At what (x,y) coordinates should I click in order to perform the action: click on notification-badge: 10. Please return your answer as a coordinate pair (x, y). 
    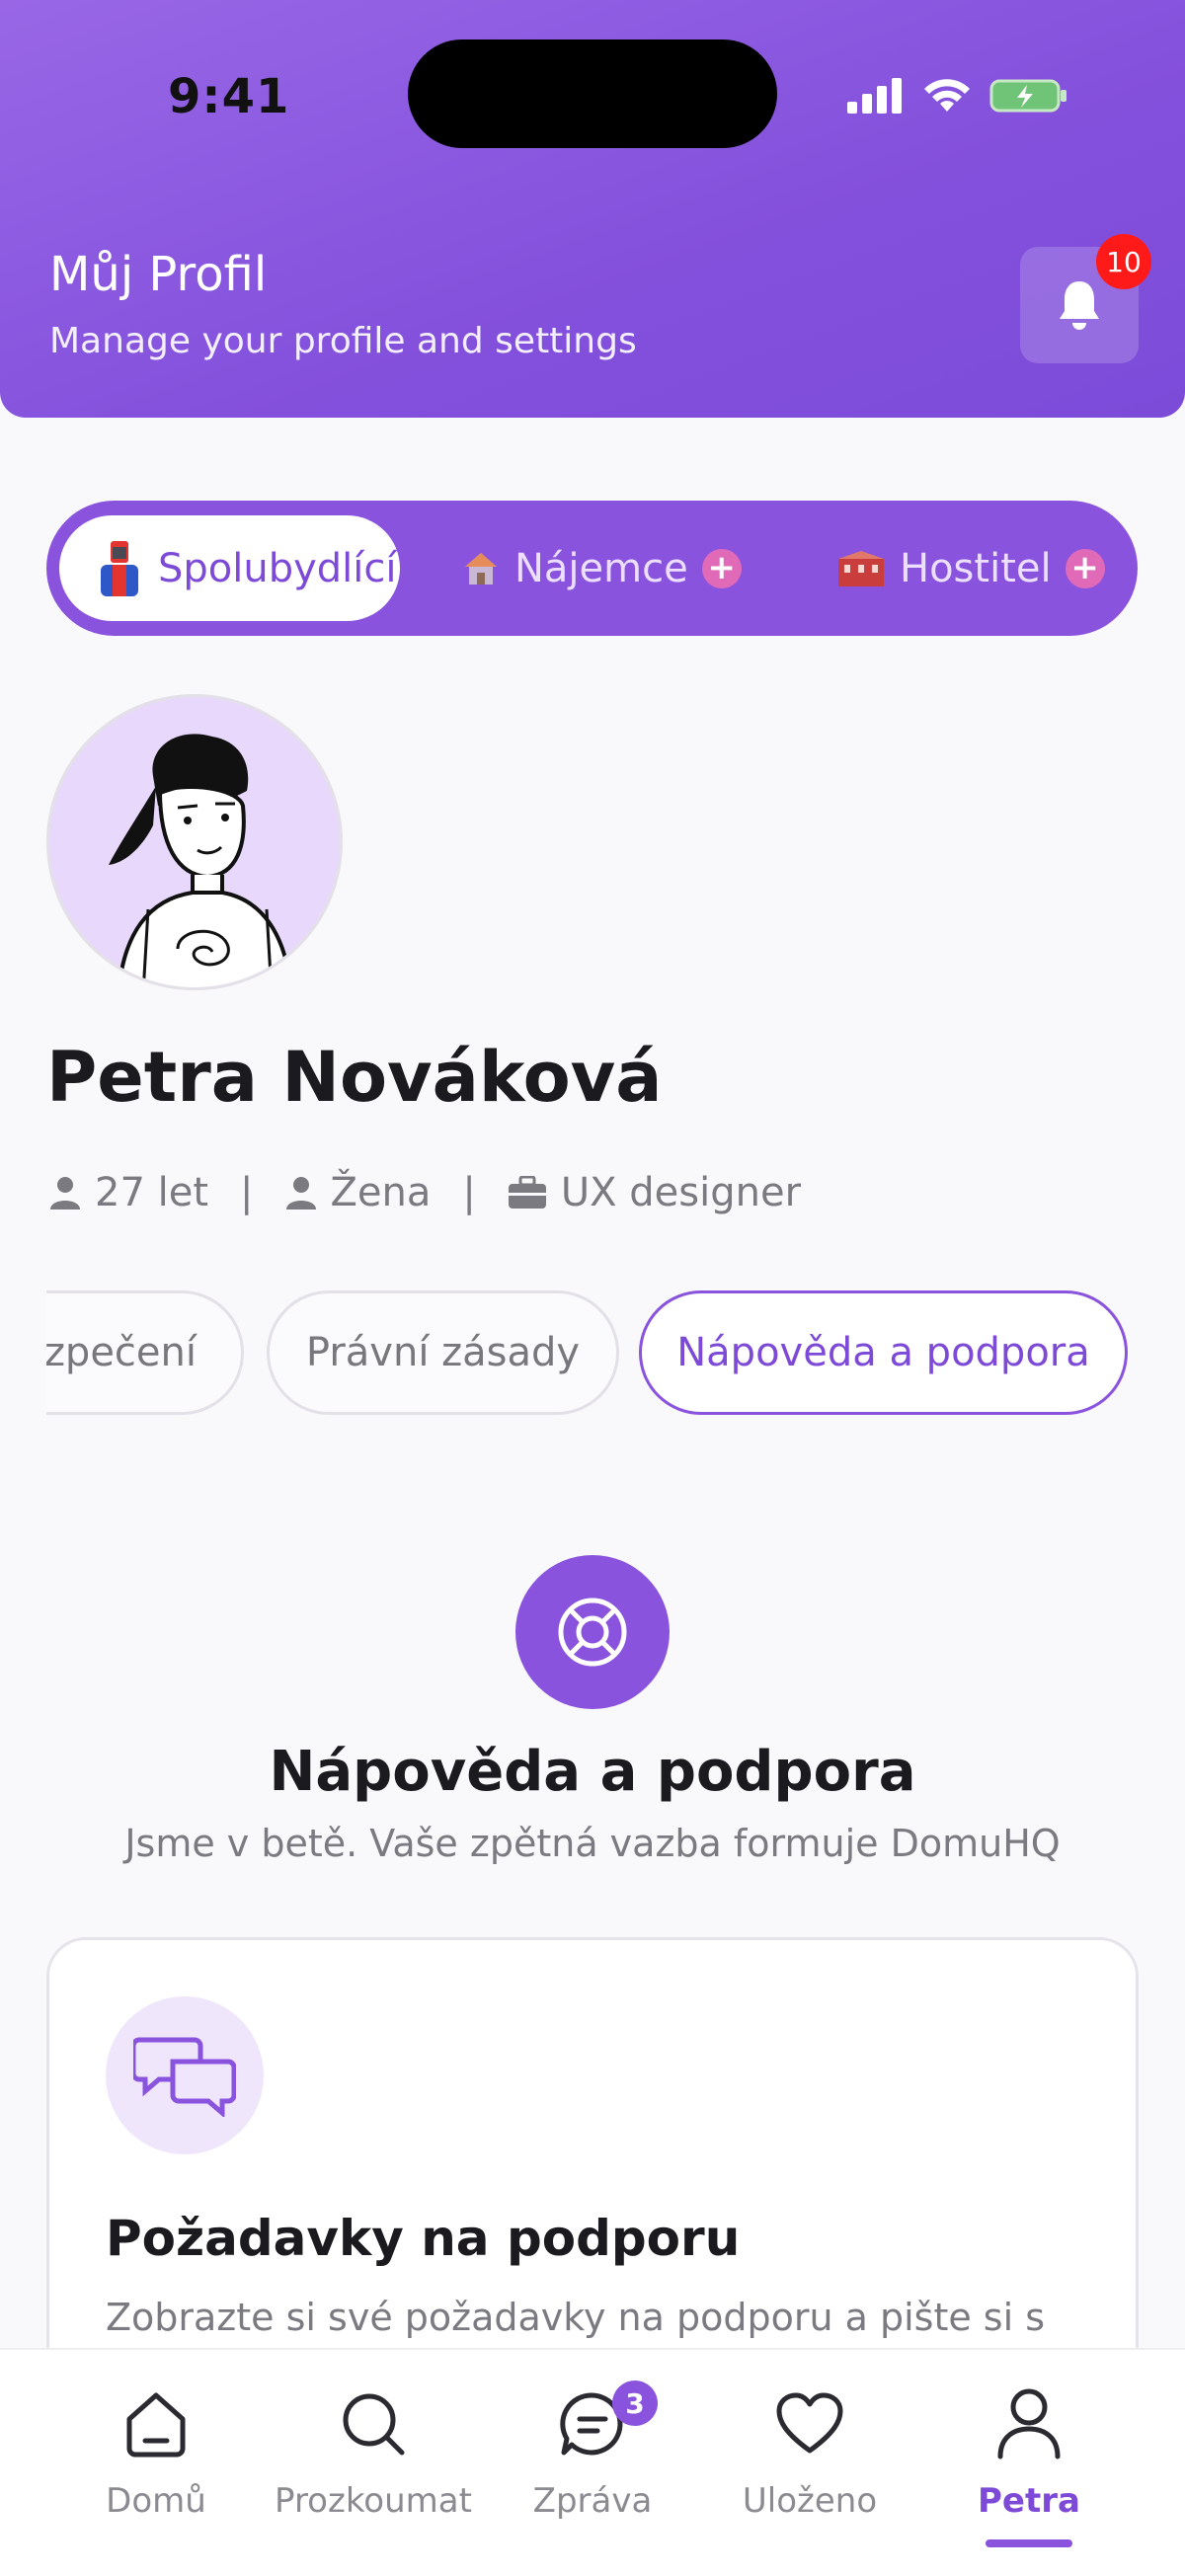
    Looking at the image, I should click on (1123, 261).